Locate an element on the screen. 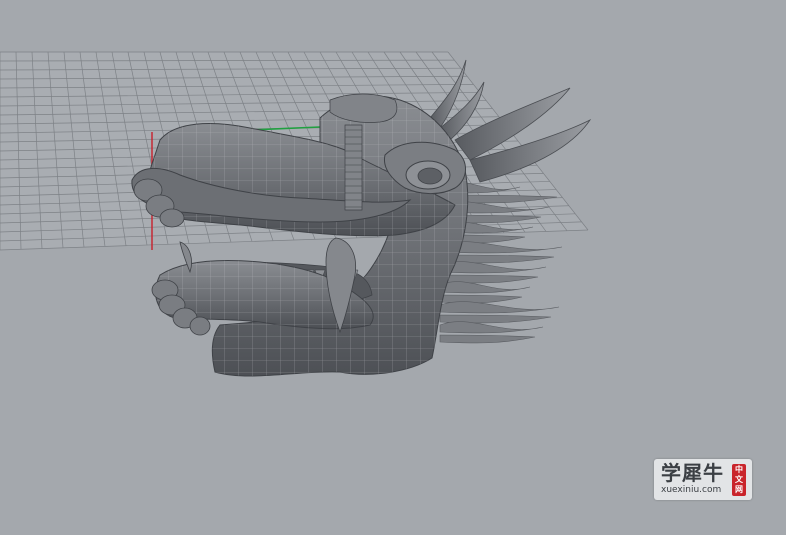 The height and width of the screenshot is (535, 786). watermark-badge-char: 文 is located at coordinates (739, 479).